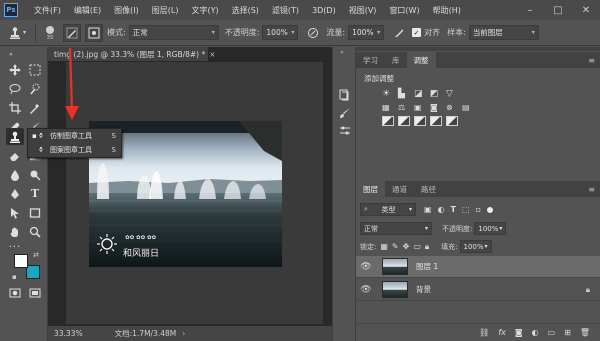 This screenshot has width=600, height=341. I want to click on tab-paths: 路径, so click(428, 189).